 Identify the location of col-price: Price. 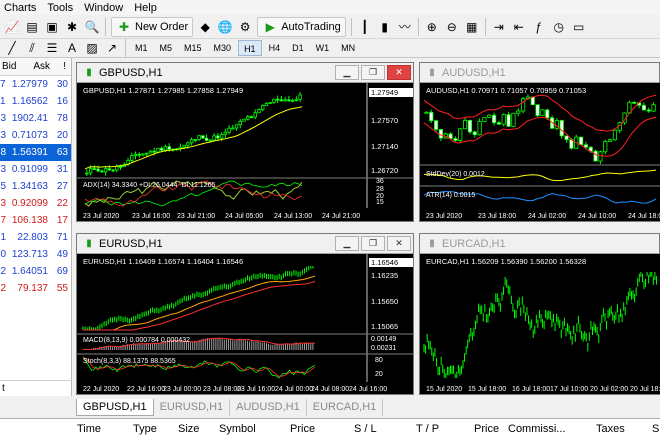
(302, 429).